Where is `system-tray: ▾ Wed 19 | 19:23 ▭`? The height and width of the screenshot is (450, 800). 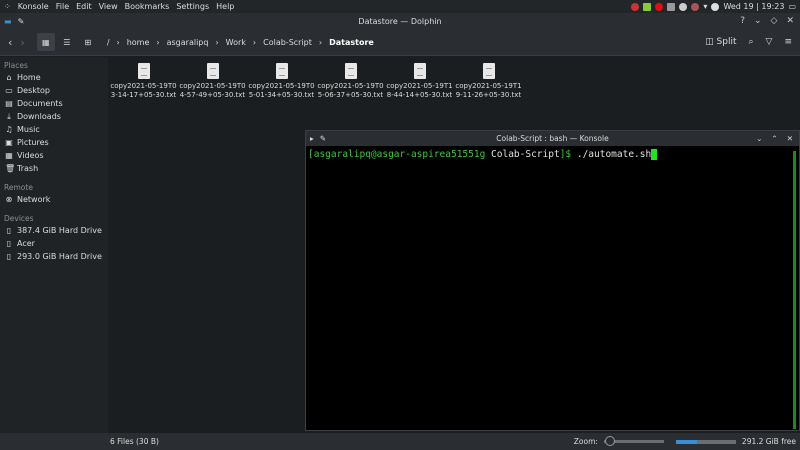
system-tray: ▾ Wed 19 | 19:23 ▭ is located at coordinates (713, 6).